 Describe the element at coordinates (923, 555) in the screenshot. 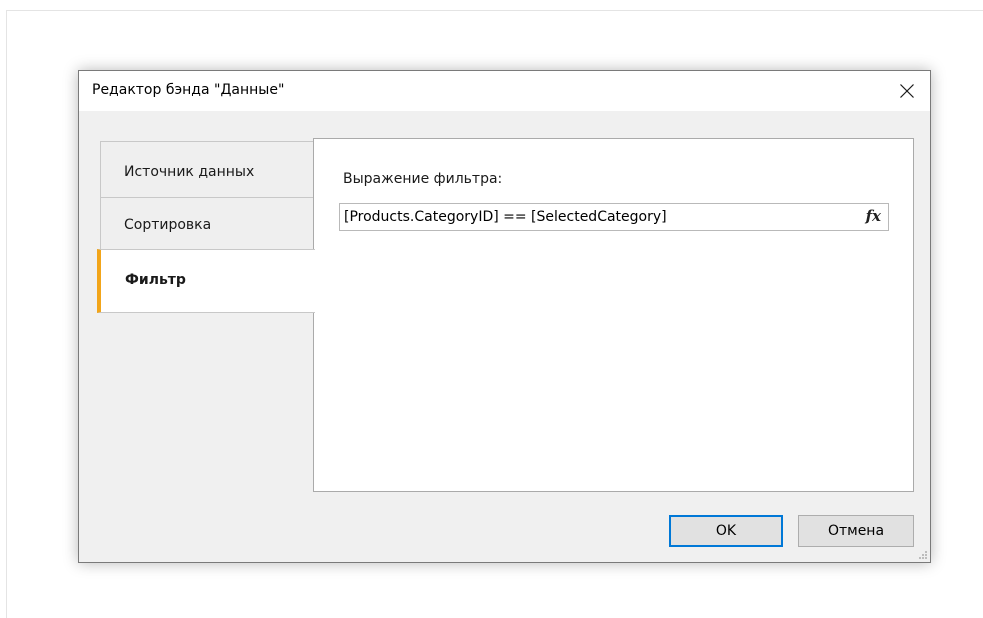

I see `resize-grip-icon` at that location.